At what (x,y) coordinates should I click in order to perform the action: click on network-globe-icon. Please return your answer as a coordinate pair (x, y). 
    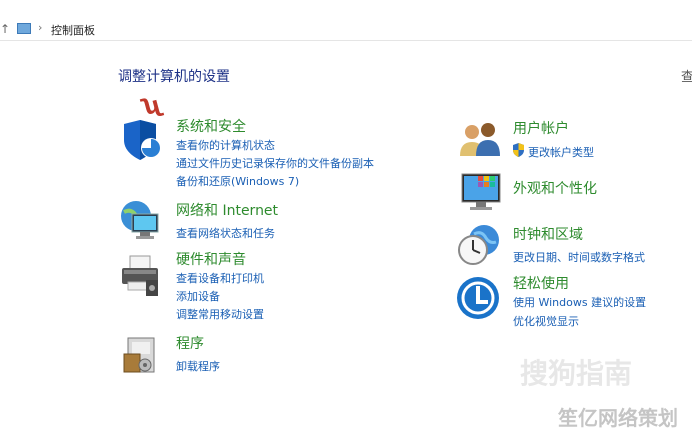
    Looking at the image, I should click on (141, 221).